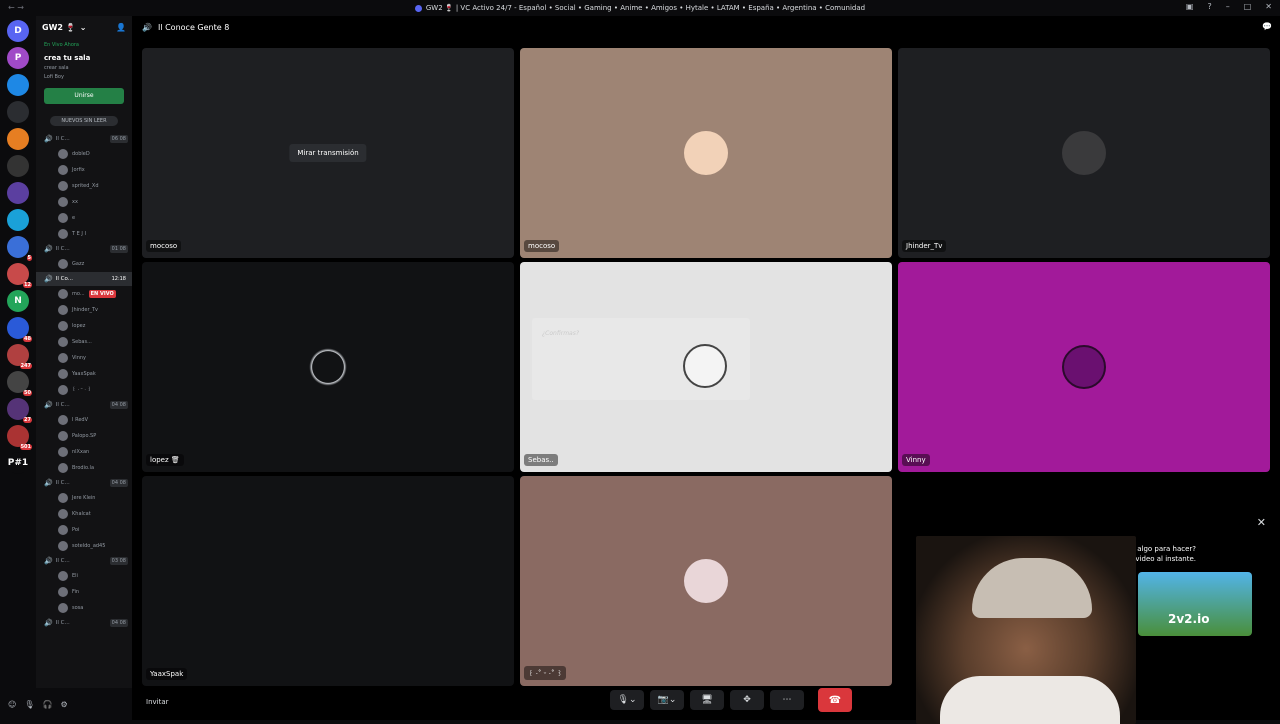 Image resolution: width=1280 pixels, height=724 pixels. I want to click on voice-member: Fin, so click(84, 592).